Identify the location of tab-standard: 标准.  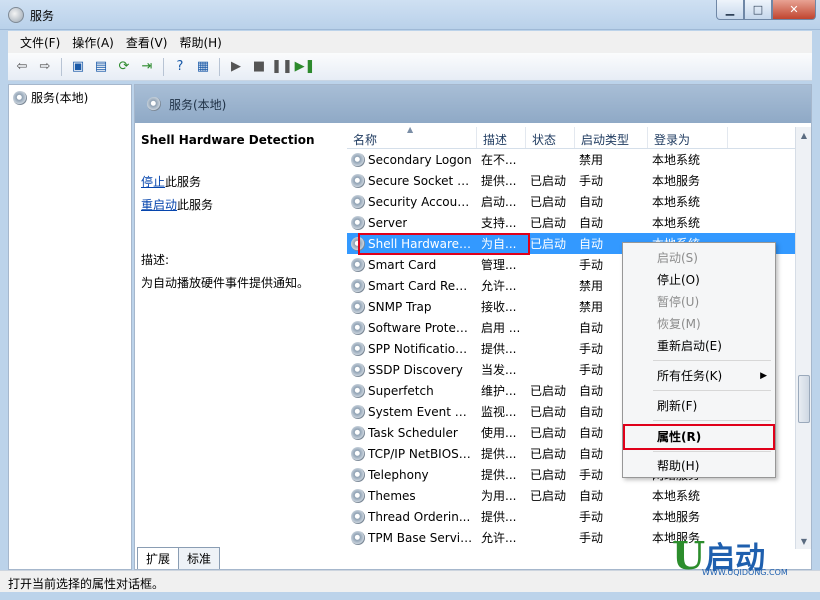
(199, 558).